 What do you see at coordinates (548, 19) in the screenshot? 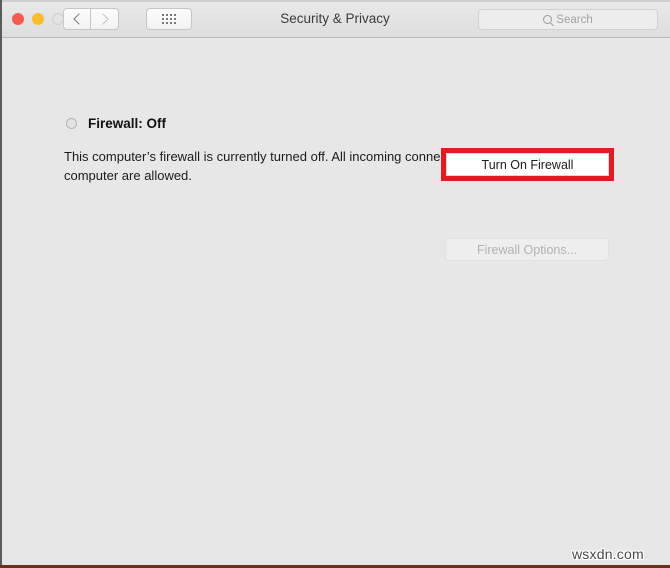
I see `search-icon` at bounding box center [548, 19].